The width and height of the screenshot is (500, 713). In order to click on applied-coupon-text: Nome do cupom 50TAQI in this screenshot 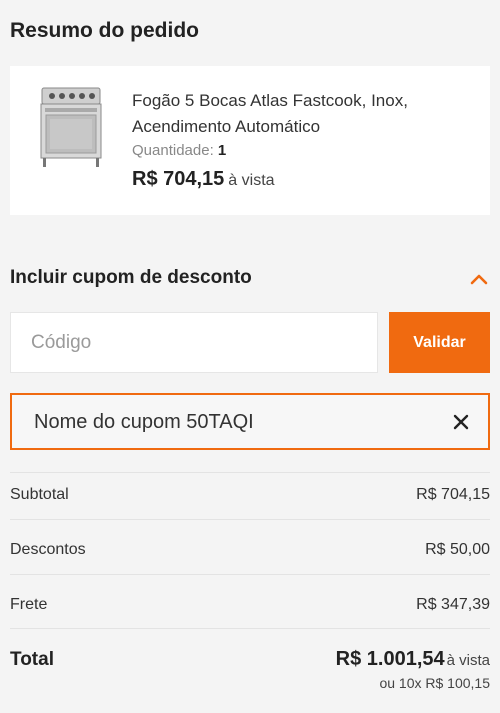, I will do `click(144, 422)`.